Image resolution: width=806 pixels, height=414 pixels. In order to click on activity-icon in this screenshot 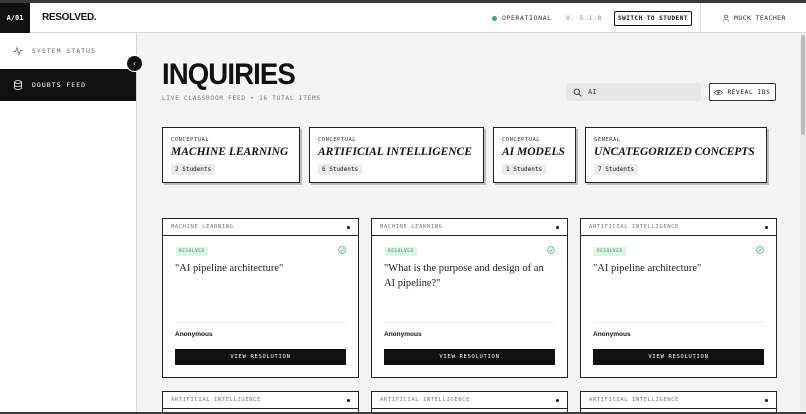, I will do `click(18, 51)`.